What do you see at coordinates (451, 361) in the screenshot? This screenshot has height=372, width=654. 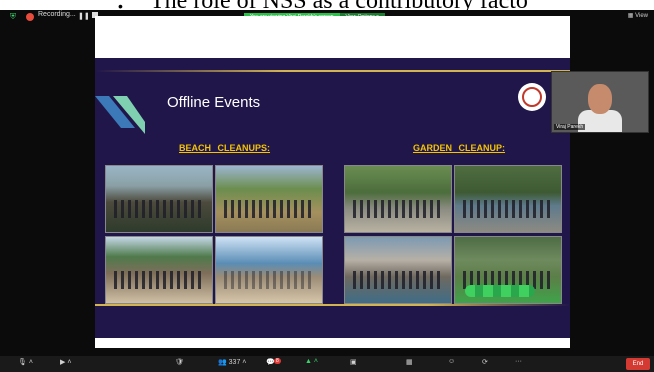 I see `reactions-button: ☺` at bounding box center [451, 361].